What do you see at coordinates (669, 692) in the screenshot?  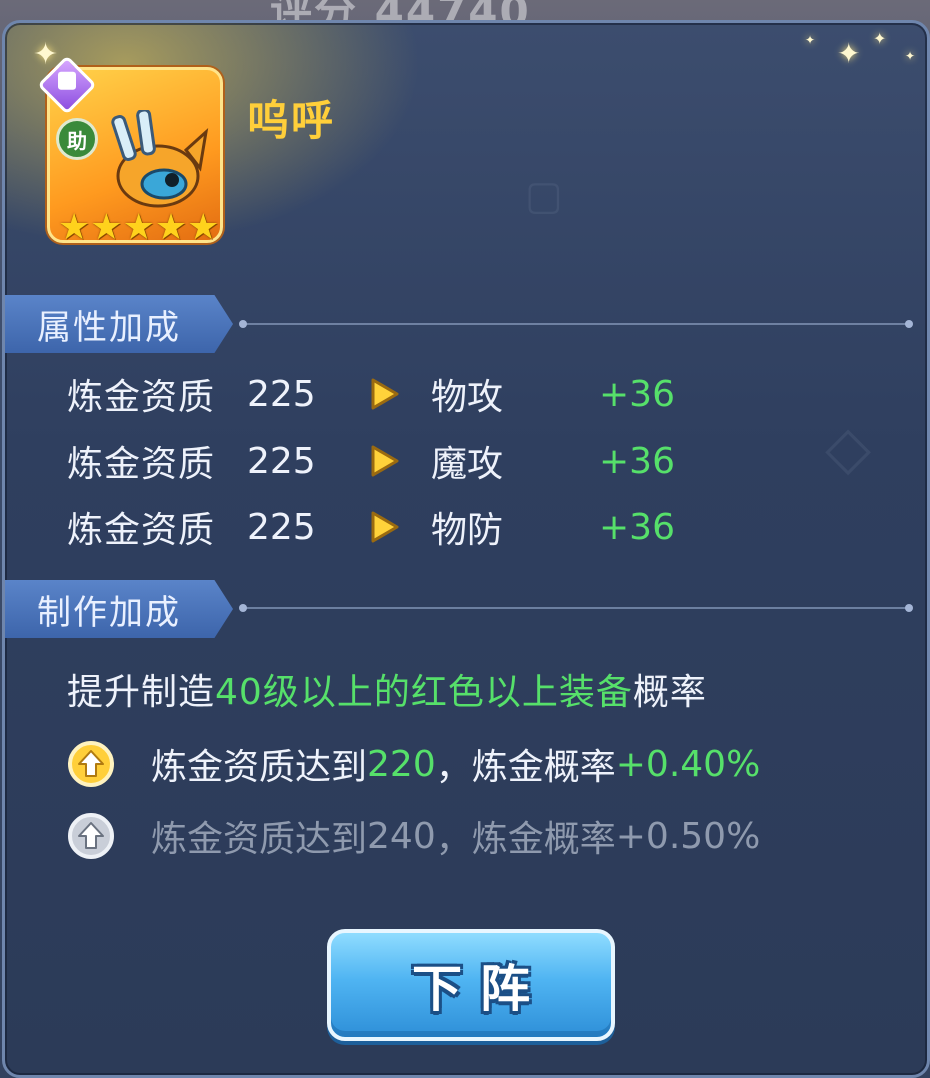 I see `crafting-desc-suffix: 概率` at bounding box center [669, 692].